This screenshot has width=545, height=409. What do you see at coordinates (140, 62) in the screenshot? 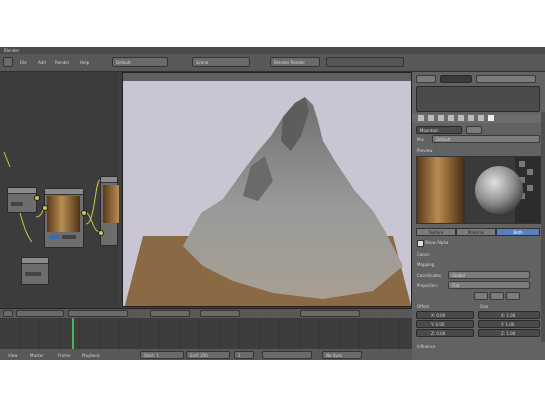
I see `layout-selector: Default` at bounding box center [140, 62].